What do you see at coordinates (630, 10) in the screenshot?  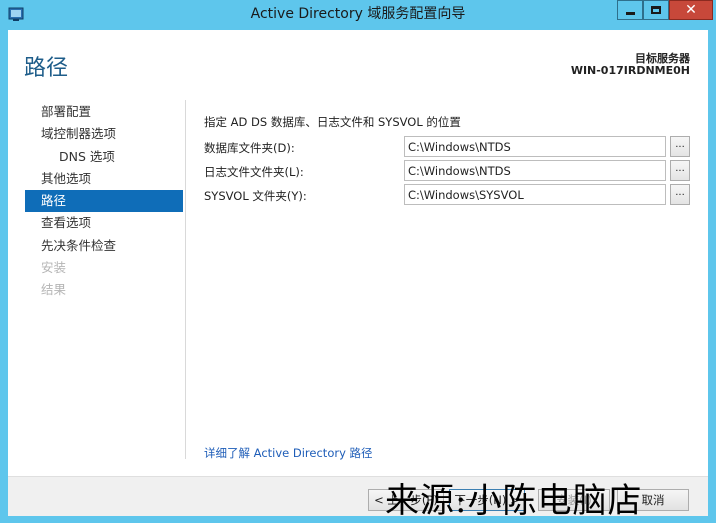 I see `minimize-button` at bounding box center [630, 10].